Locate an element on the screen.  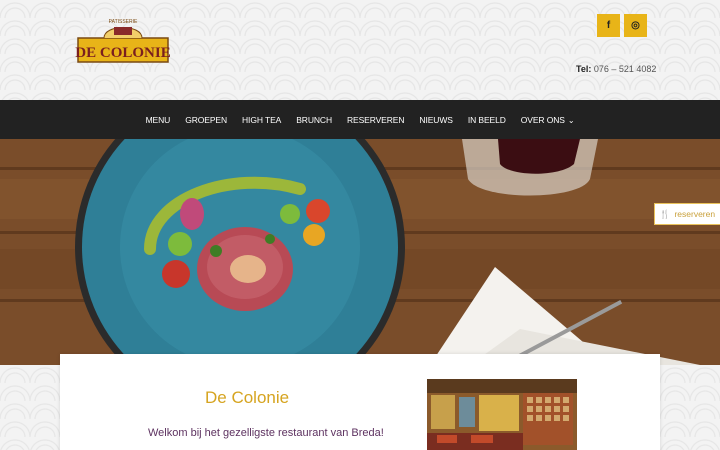
nav-item-over-ons-label: OVER ONS is located at coordinates (542, 119).